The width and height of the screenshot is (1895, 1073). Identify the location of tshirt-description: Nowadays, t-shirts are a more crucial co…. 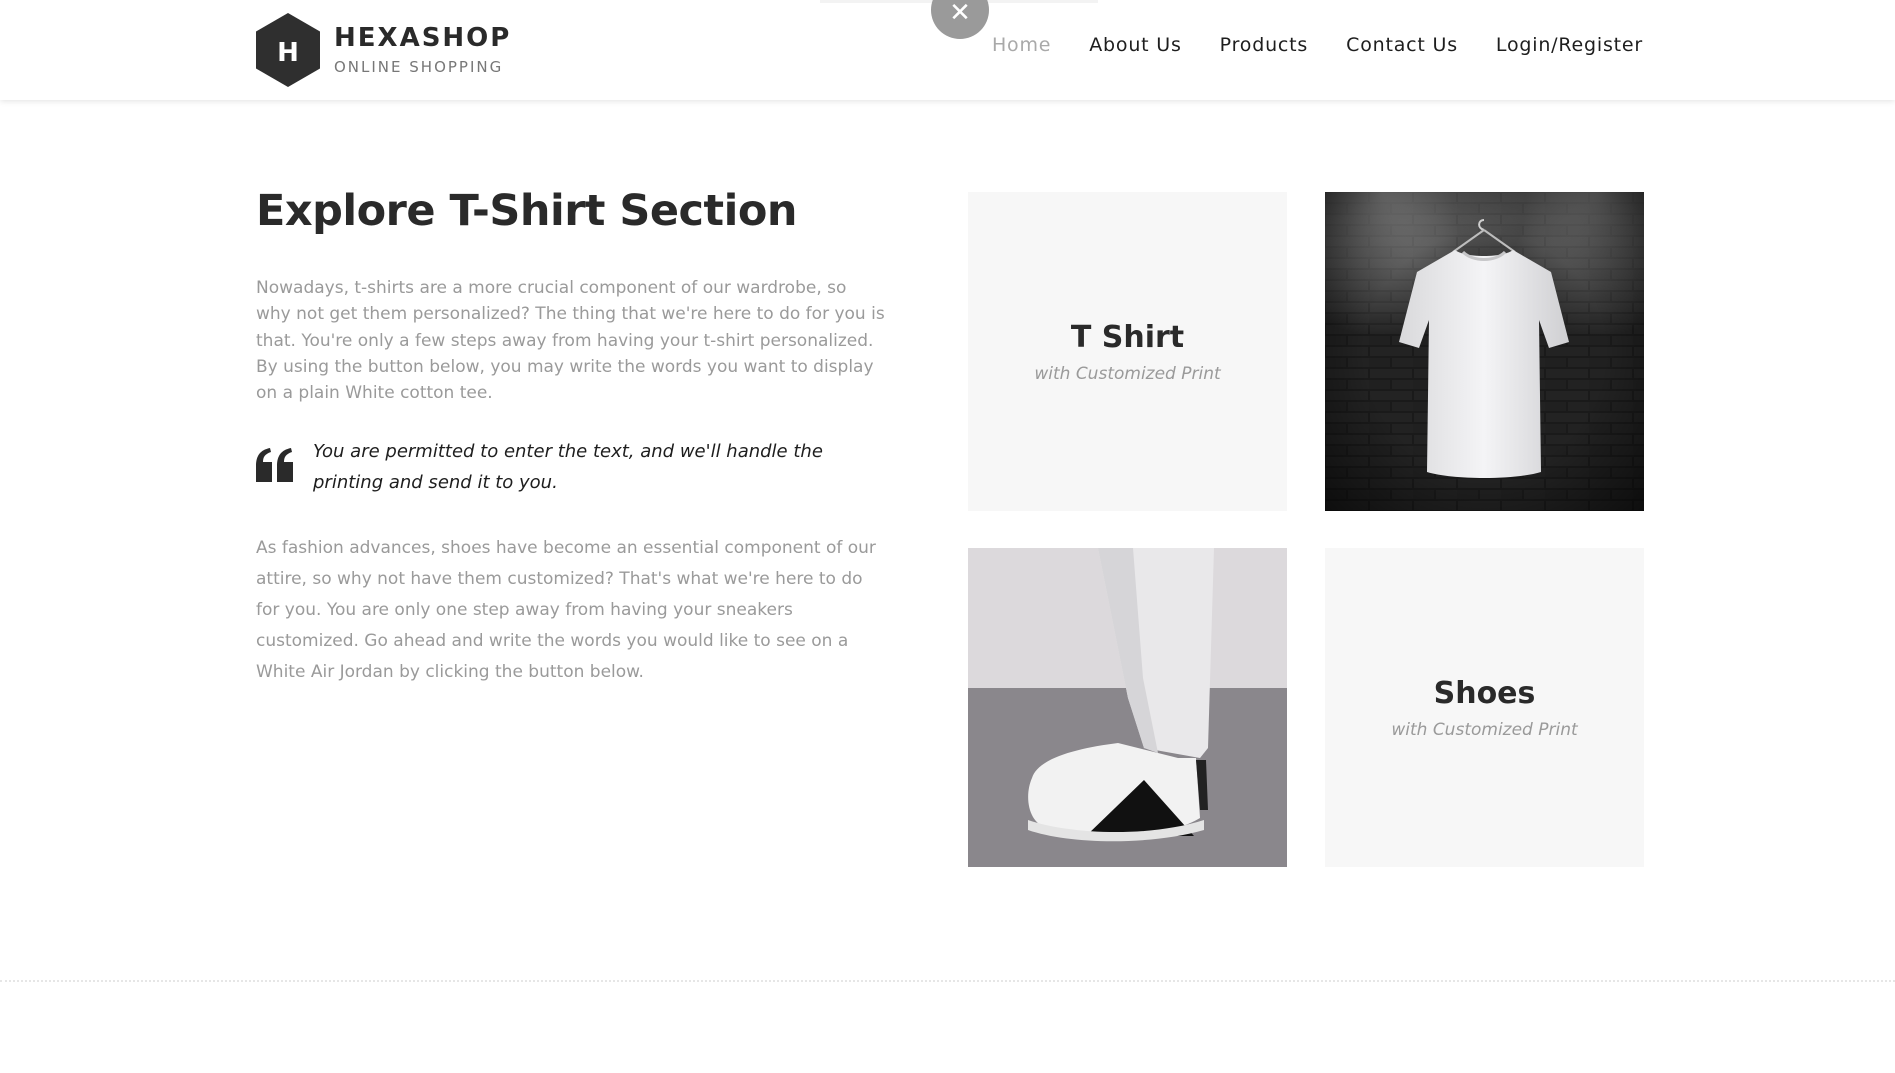
(570, 341).